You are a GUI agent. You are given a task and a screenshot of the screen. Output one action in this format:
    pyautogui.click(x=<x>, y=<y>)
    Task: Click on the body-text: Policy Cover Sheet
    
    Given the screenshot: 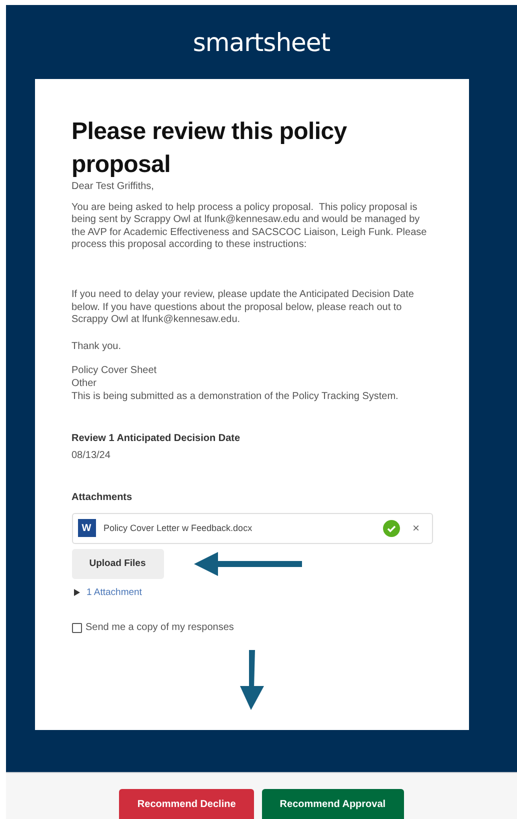 What is the action you would take?
    pyautogui.click(x=115, y=371)
    